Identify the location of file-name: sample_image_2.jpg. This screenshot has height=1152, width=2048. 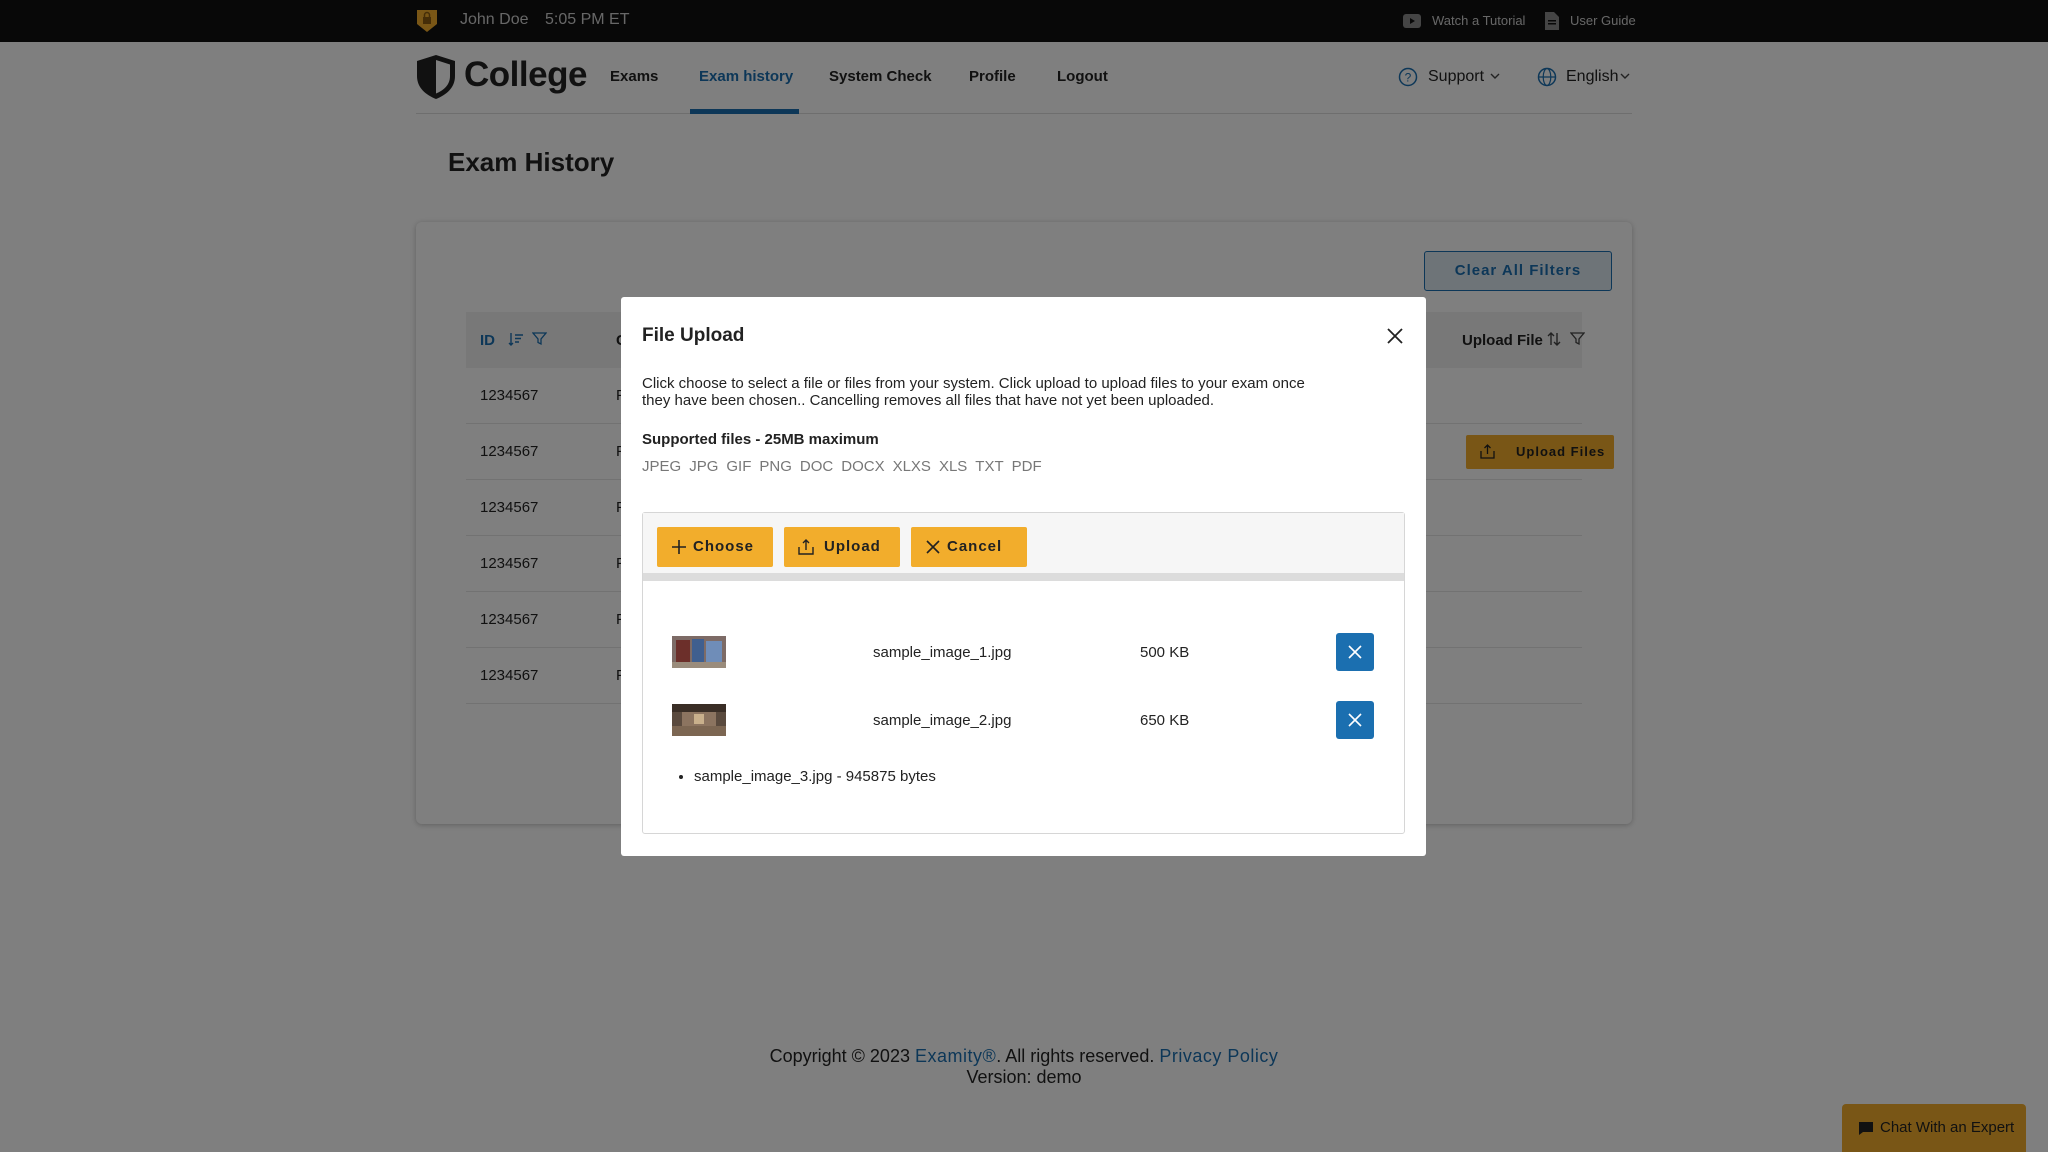
(942, 720).